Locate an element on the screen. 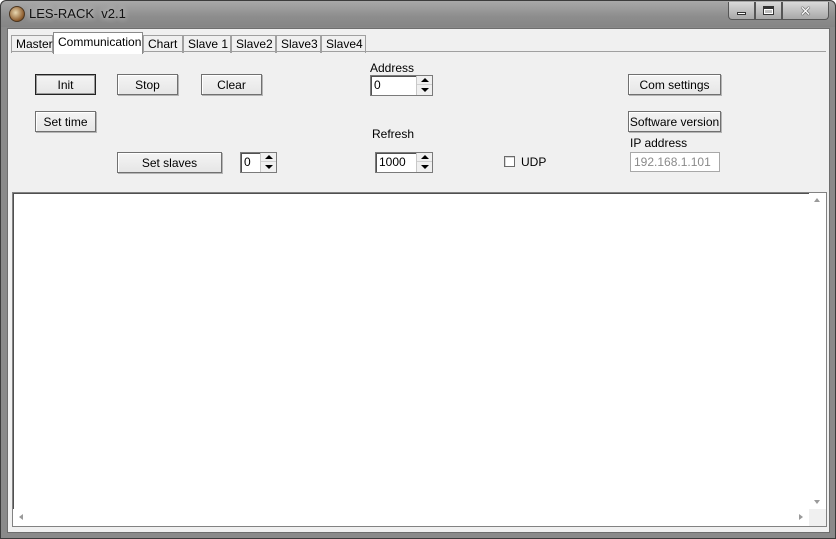 This screenshot has height=539, width=836. udp-label: UDP is located at coordinates (534, 162).